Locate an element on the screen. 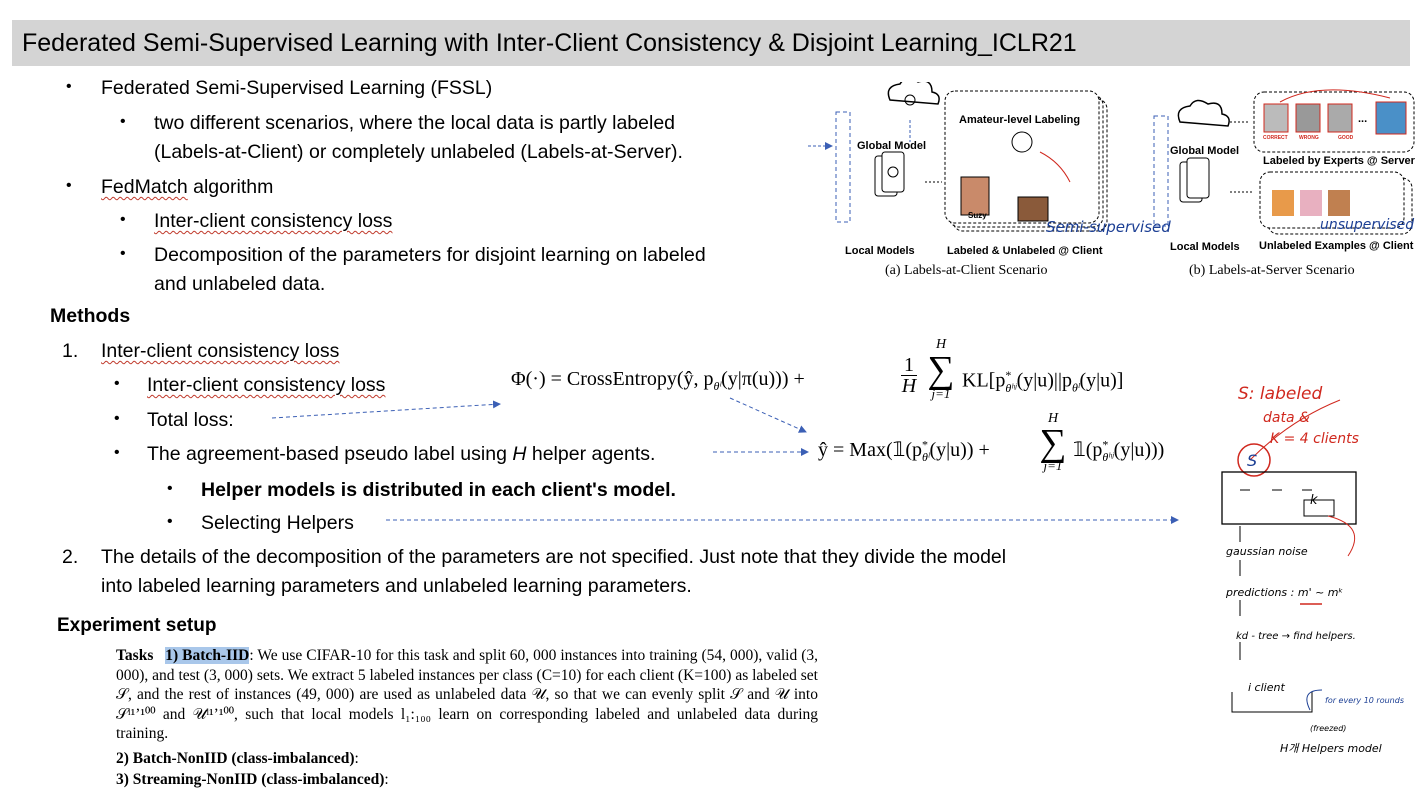  amateur-label: Amateur-level Labeling is located at coordinates (1020, 120).